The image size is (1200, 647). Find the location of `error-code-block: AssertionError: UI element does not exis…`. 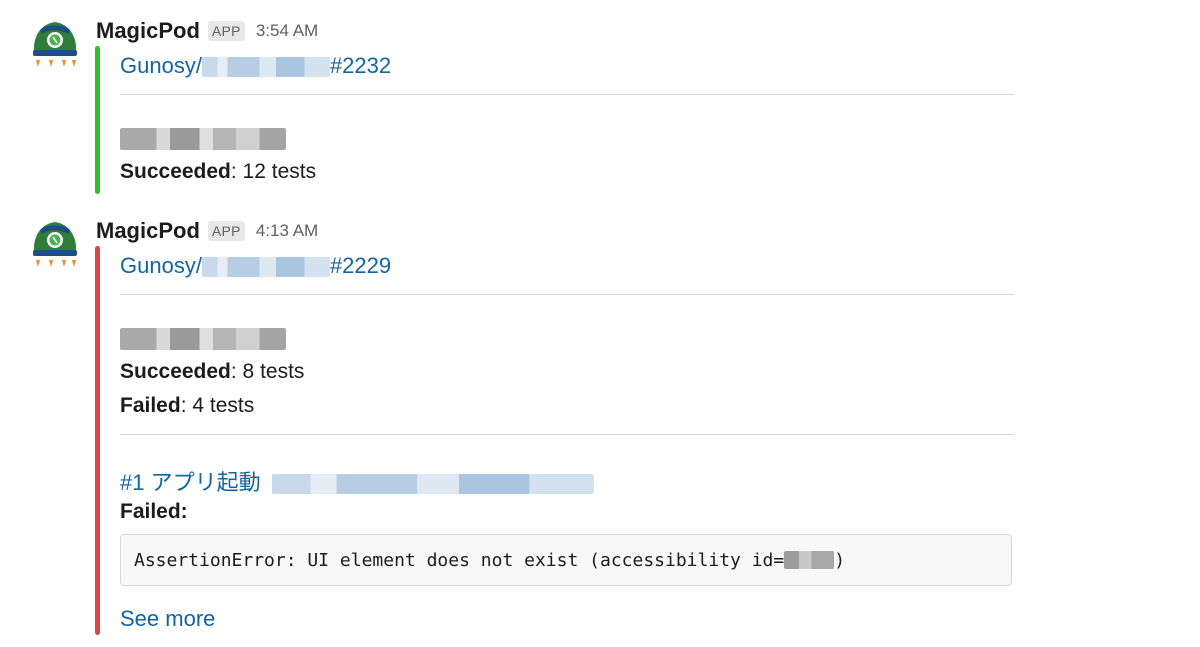

error-code-block: AssertionError: UI element does not exis… is located at coordinates (566, 560).